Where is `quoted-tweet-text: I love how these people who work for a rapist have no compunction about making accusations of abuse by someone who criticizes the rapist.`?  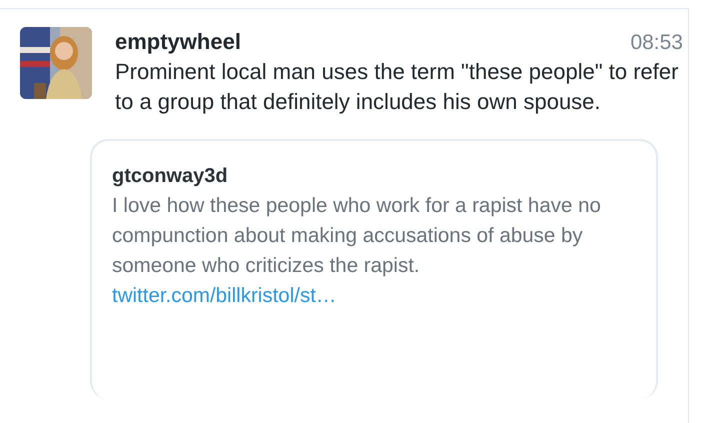 quoted-tweet-text: I love how these people who work for a rapist have no compunction about making accusations of abuse by someone who criticizes the rapist. is located at coordinates (357, 236).